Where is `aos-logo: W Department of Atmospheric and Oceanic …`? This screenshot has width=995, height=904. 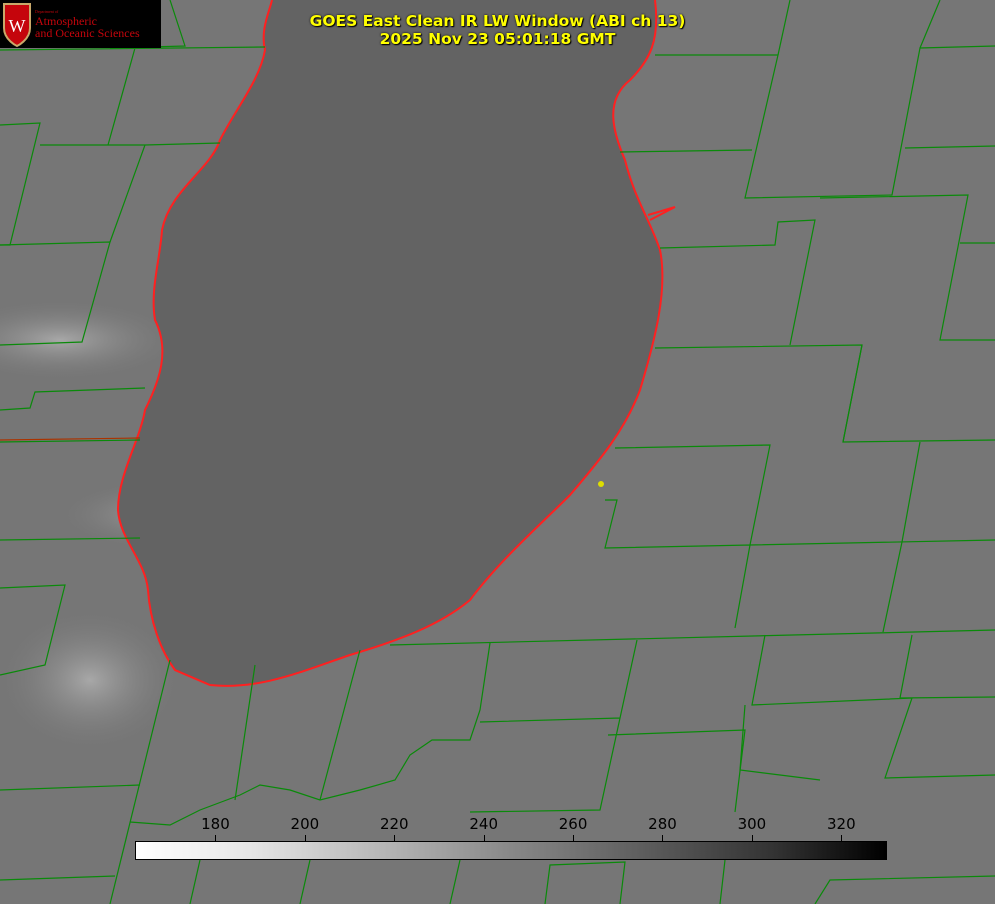 aos-logo: W Department of Atmospheric and Oceanic … is located at coordinates (80, 24).